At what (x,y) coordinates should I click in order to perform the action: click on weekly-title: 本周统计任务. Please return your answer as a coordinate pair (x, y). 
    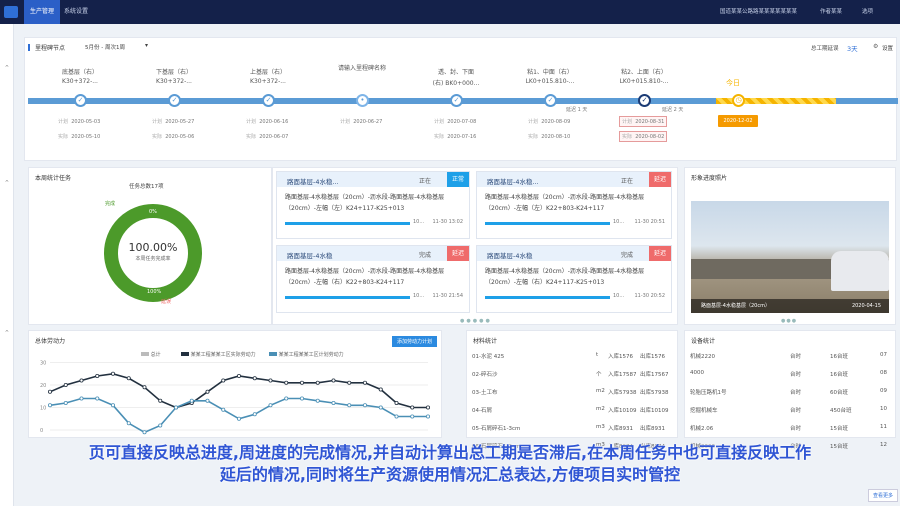
    Looking at the image, I should click on (53, 178).